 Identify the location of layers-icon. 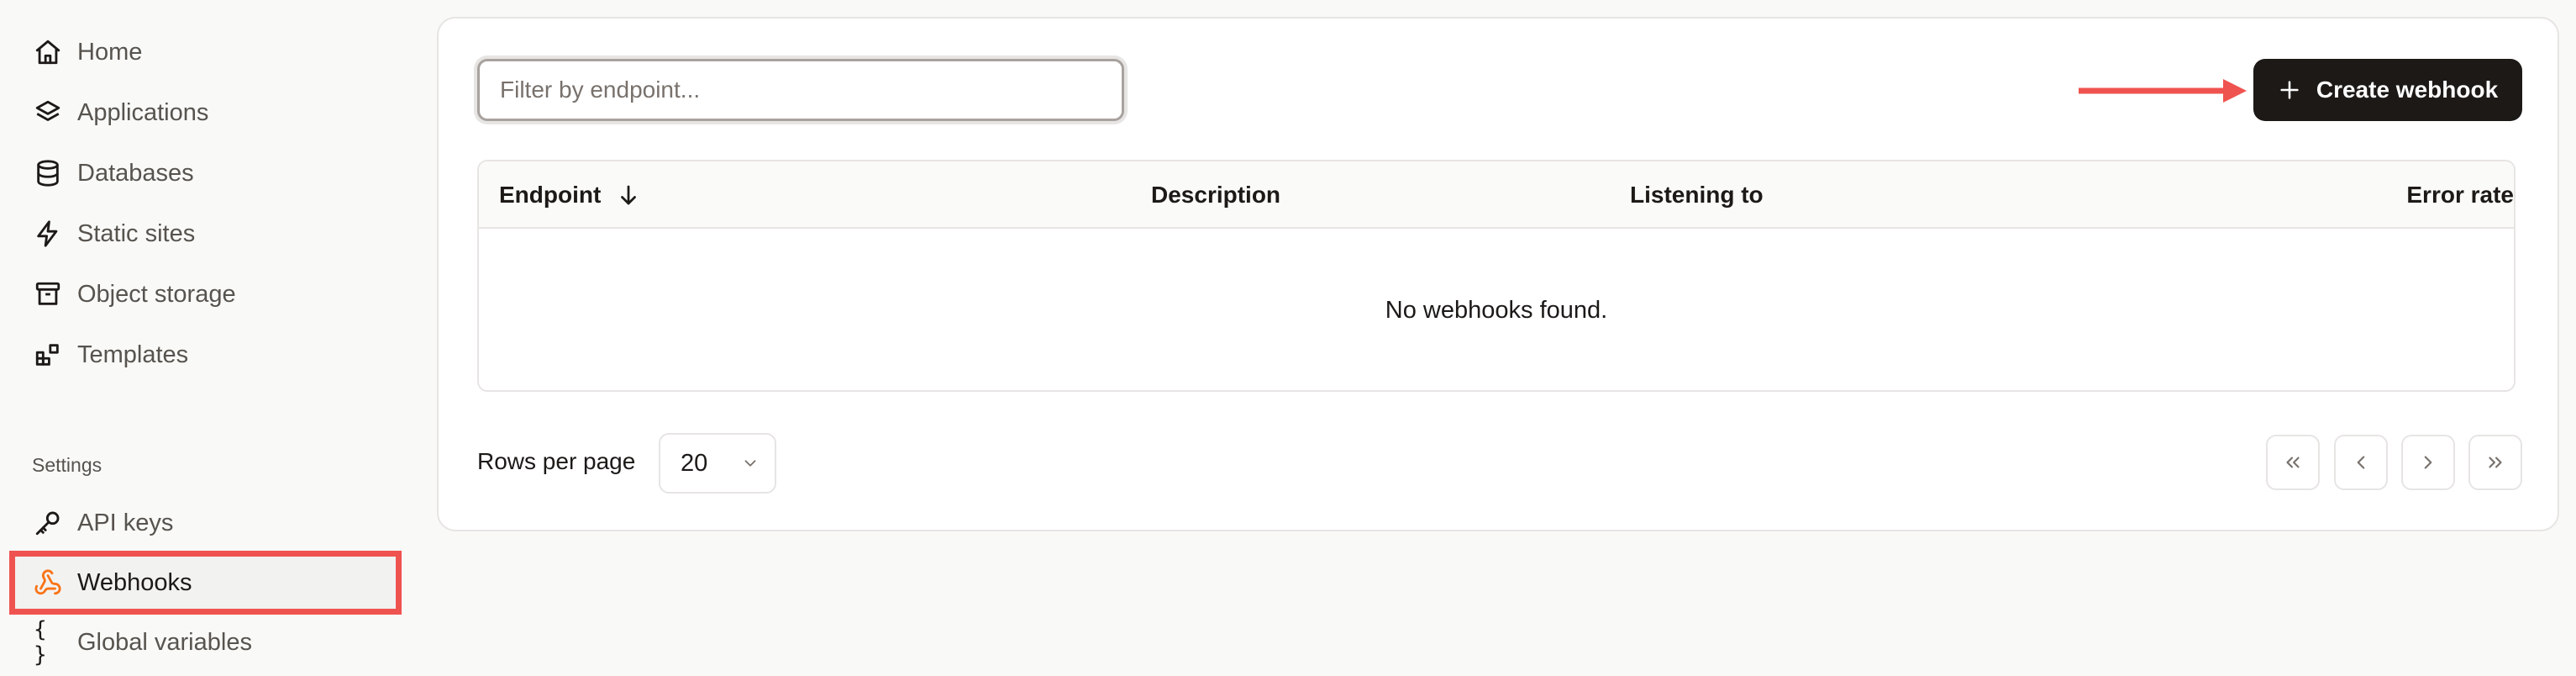
(48, 112).